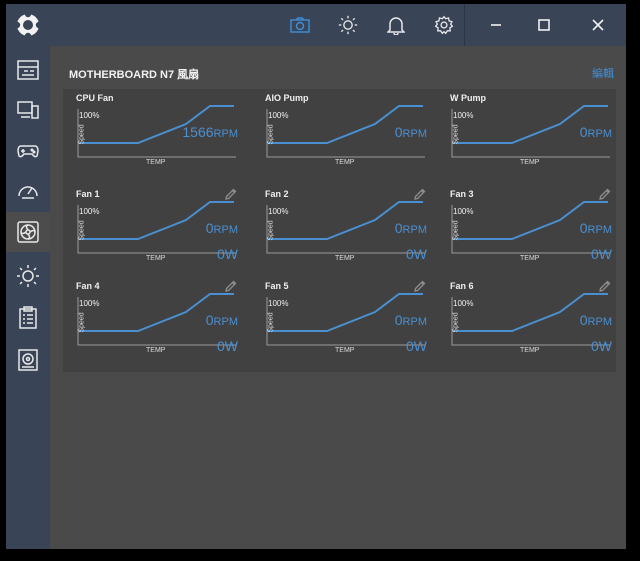 This screenshot has width=640, height=561. I want to click on disk-icon, so click(28, 360).